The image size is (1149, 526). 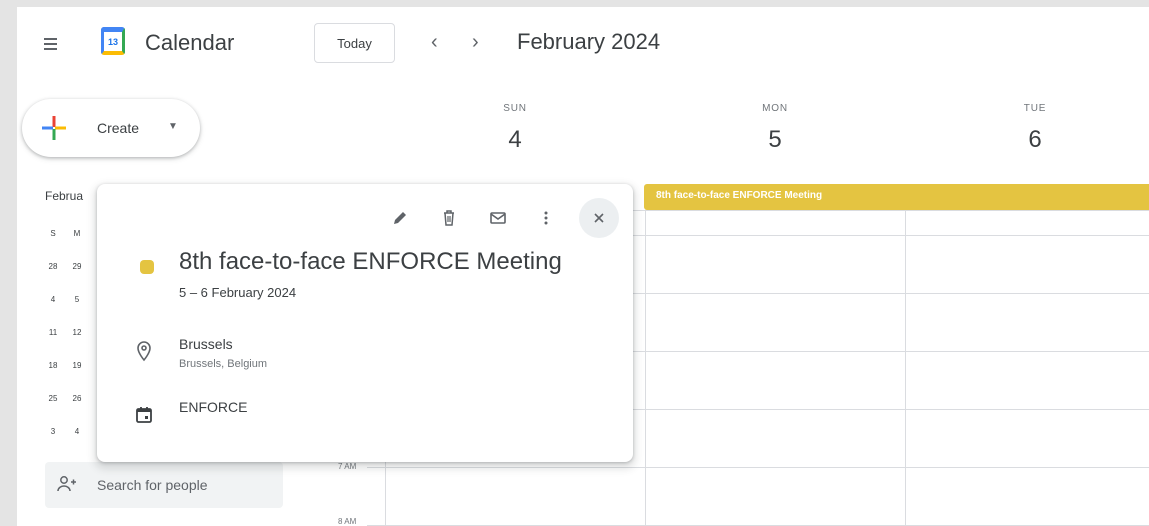 What do you see at coordinates (400, 218) in the screenshot?
I see `edit-icon` at bounding box center [400, 218].